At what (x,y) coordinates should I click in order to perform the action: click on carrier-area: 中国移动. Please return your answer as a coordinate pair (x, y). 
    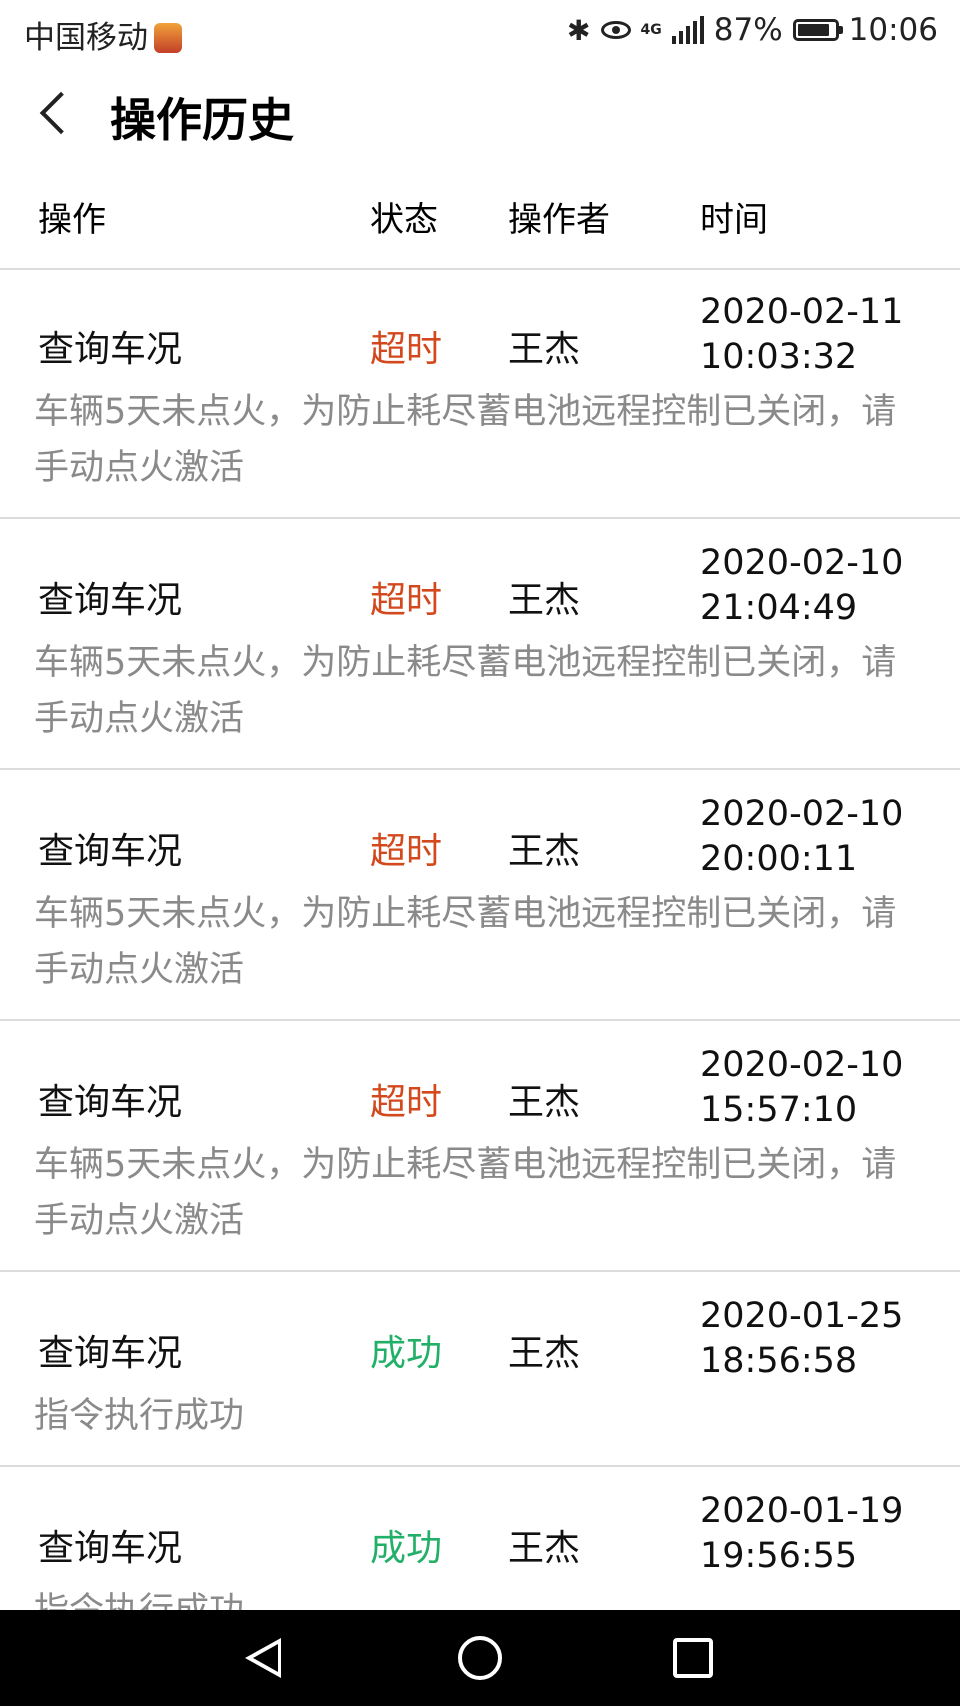
    Looking at the image, I should click on (103, 34).